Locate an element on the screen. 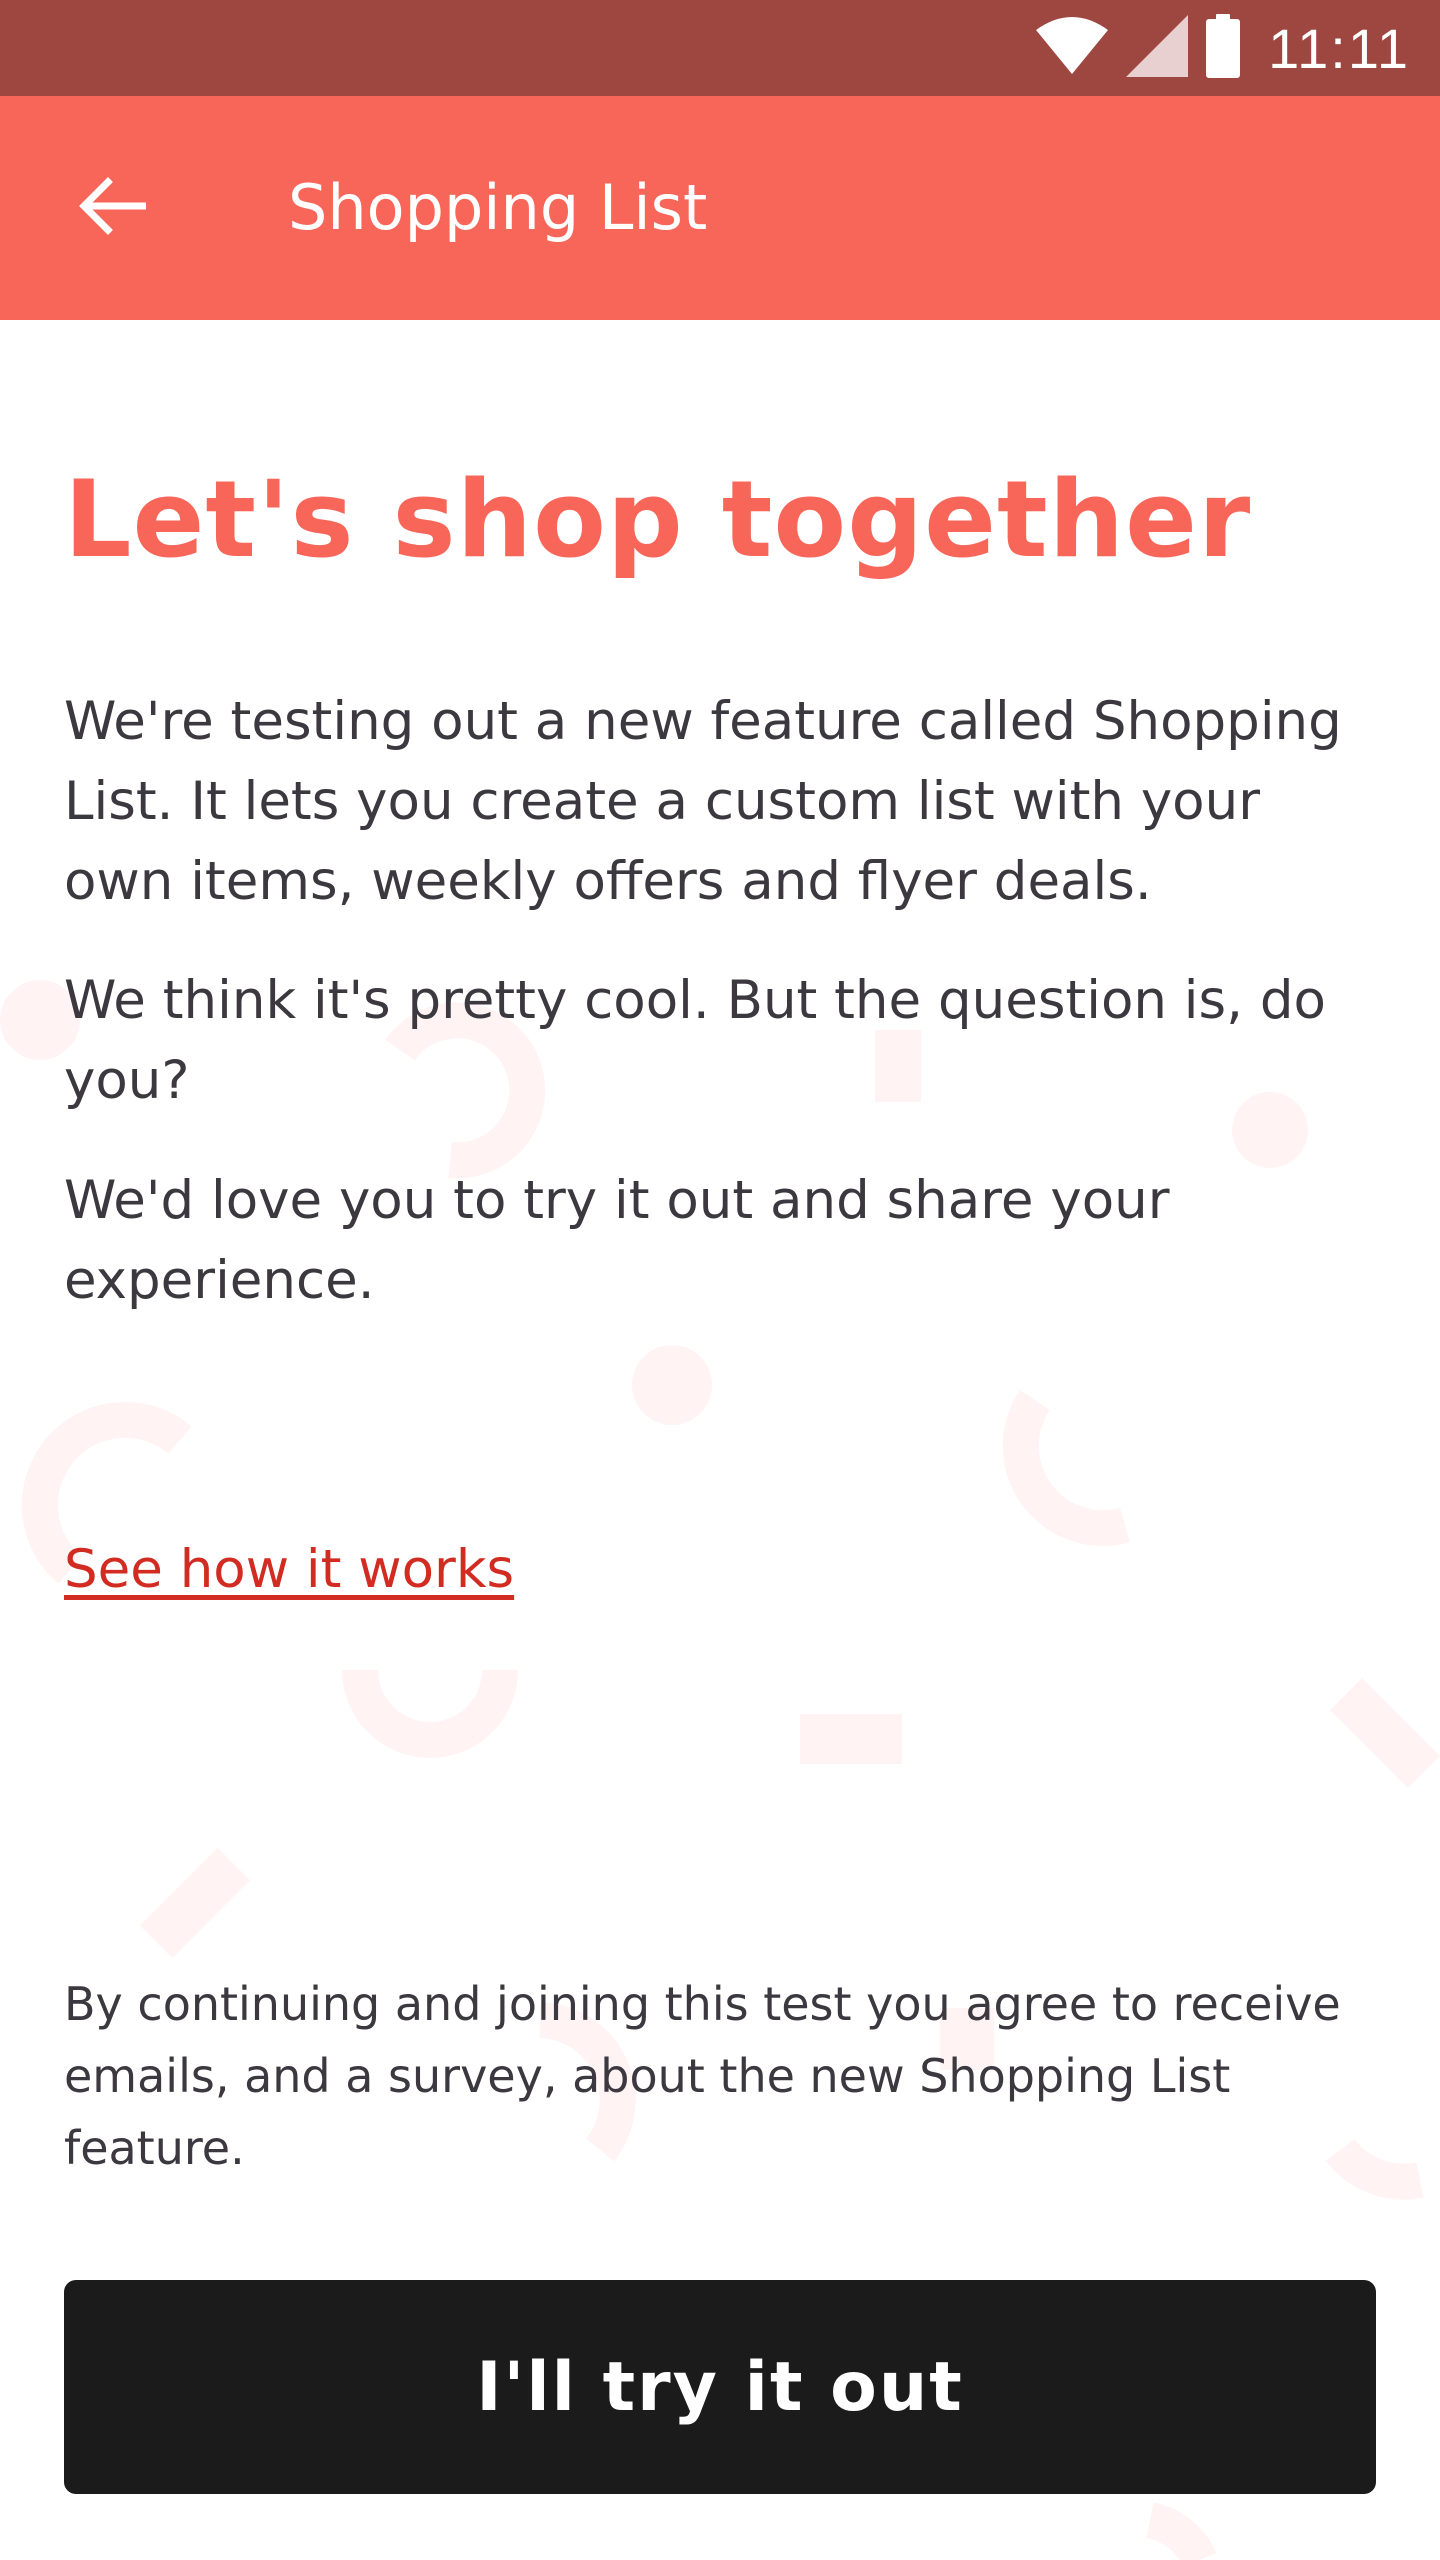 Image resolution: width=1440 pixels, height=2560 pixels. try-it-out-button: I'll try it out is located at coordinates (720, 2387).